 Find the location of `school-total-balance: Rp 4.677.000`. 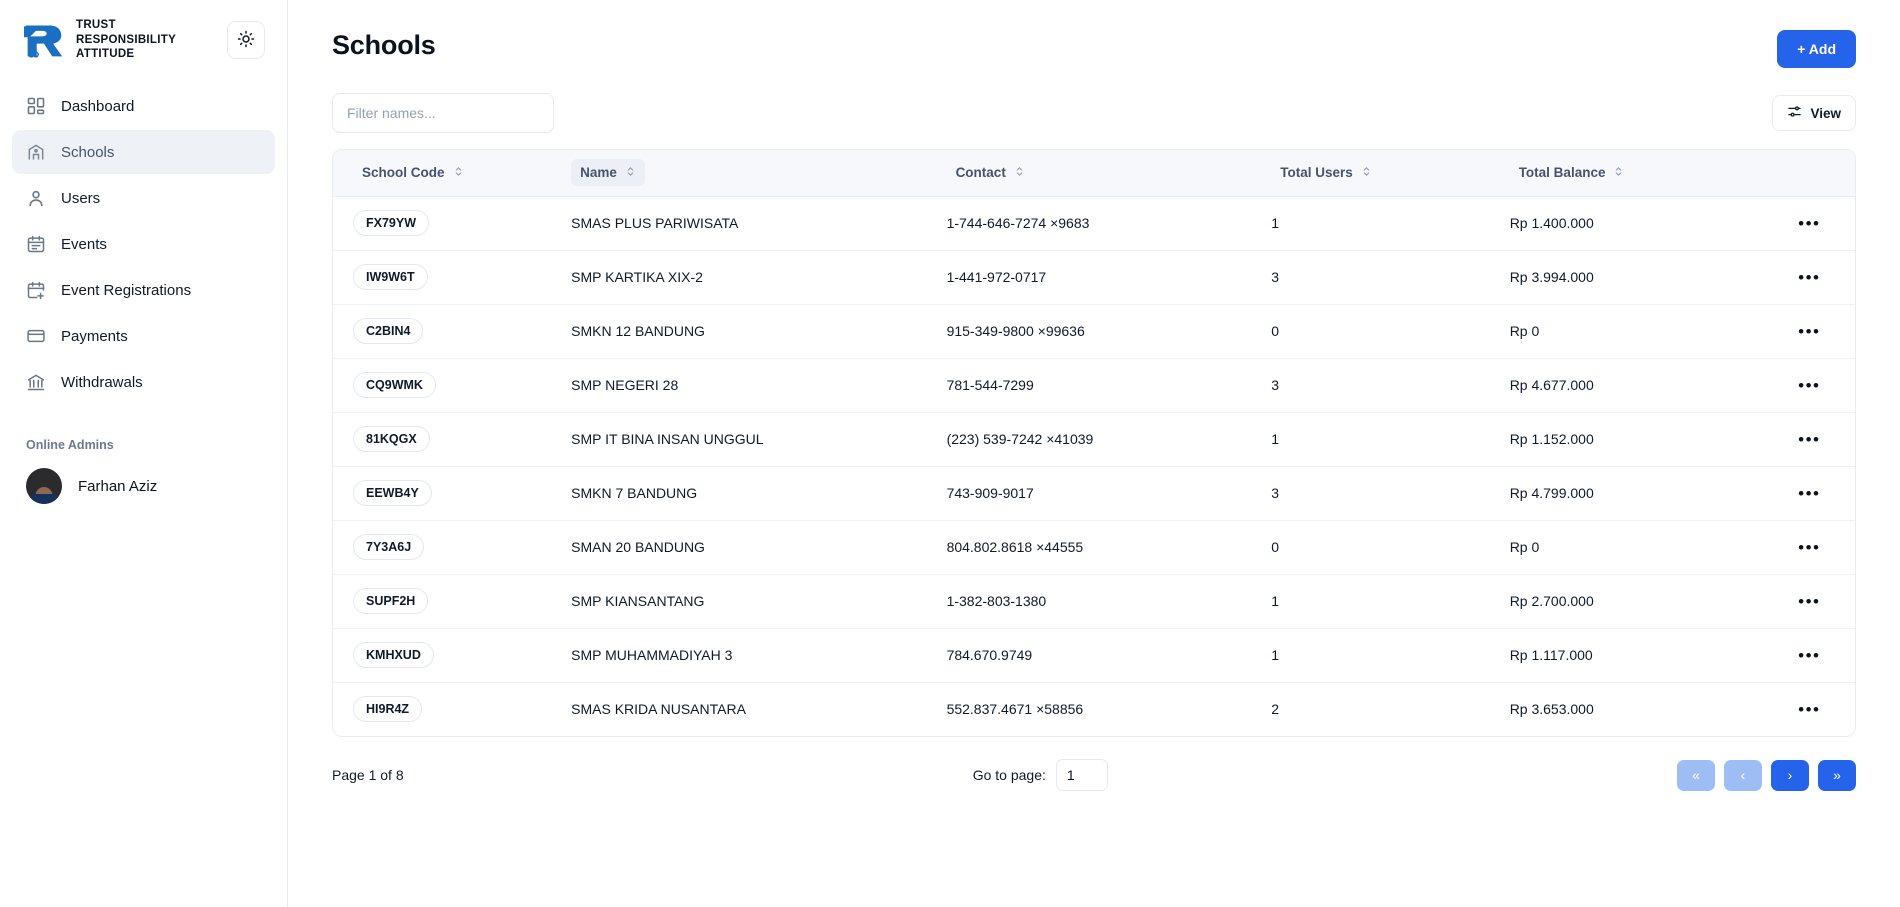

school-total-balance: Rp 4.677.000 is located at coordinates (1551, 385).